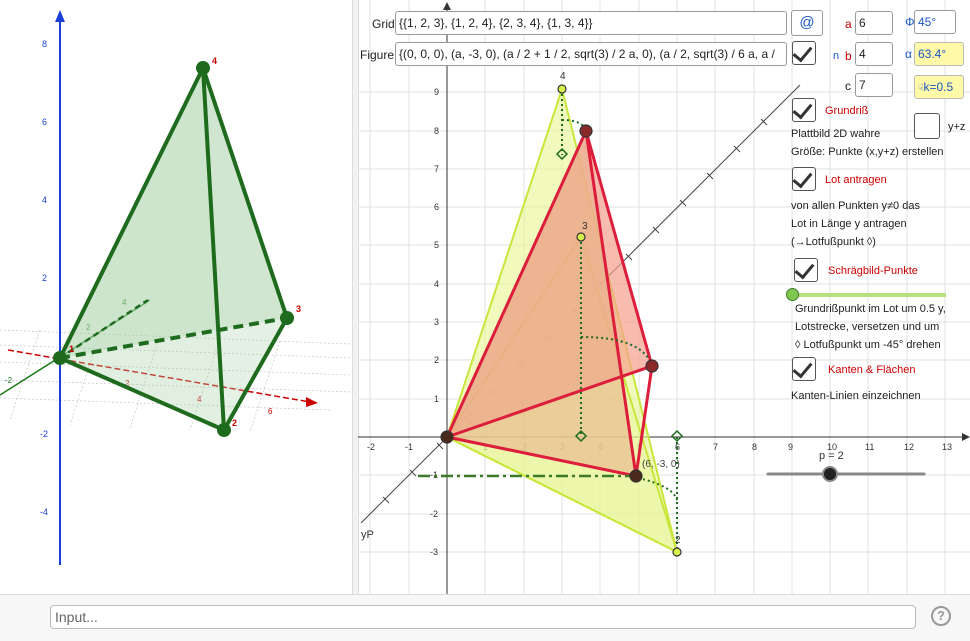 This screenshot has width=970, height=641. I want to click on schraeg-desc: ◊ Lotfußpunkt um -45° drehen, so click(868, 345).